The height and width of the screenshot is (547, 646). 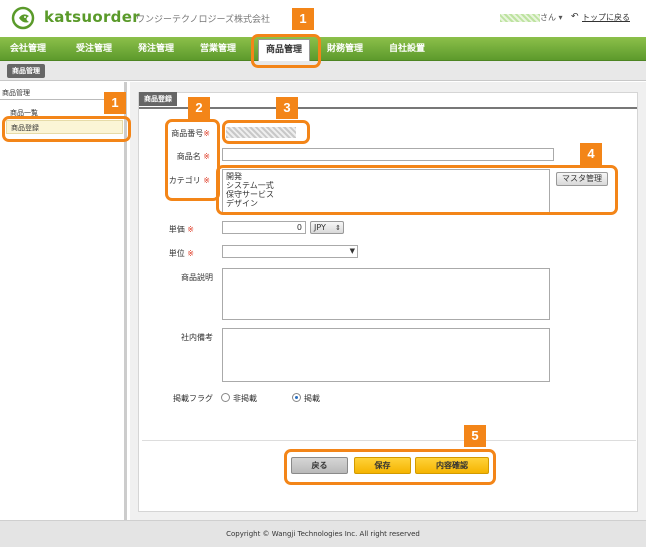 I want to click on user-menu: さん ▾, so click(x=531, y=17).